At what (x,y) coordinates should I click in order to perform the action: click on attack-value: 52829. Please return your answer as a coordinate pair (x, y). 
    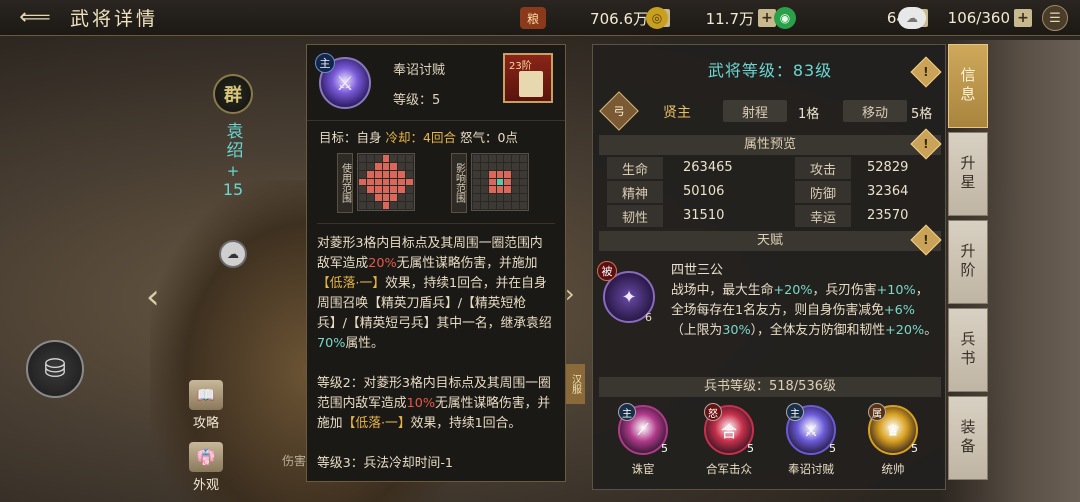
    Looking at the image, I should click on (888, 167).